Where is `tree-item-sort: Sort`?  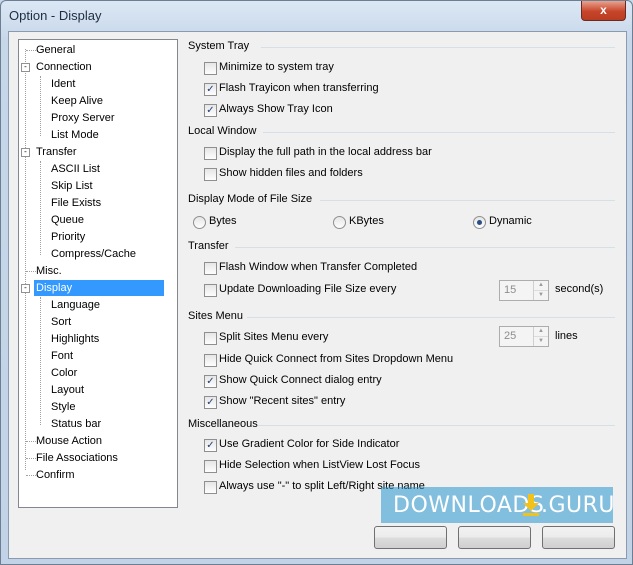
tree-item-sort: Sort is located at coordinates (61, 322).